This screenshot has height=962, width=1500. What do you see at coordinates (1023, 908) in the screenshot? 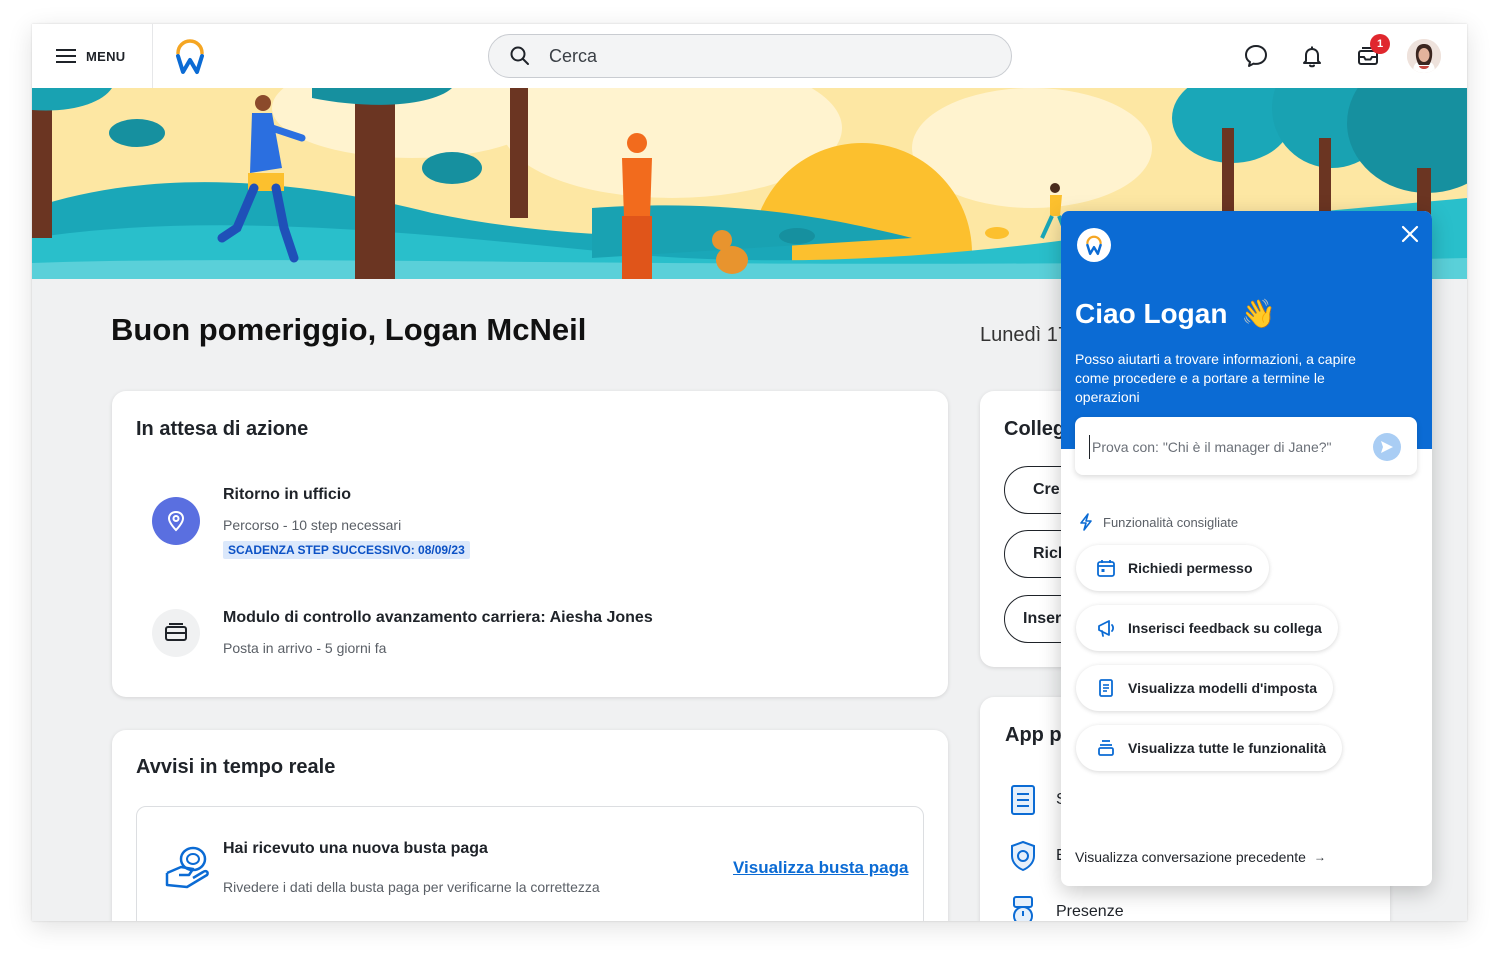
I see `time-clock-icon` at bounding box center [1023, 908].